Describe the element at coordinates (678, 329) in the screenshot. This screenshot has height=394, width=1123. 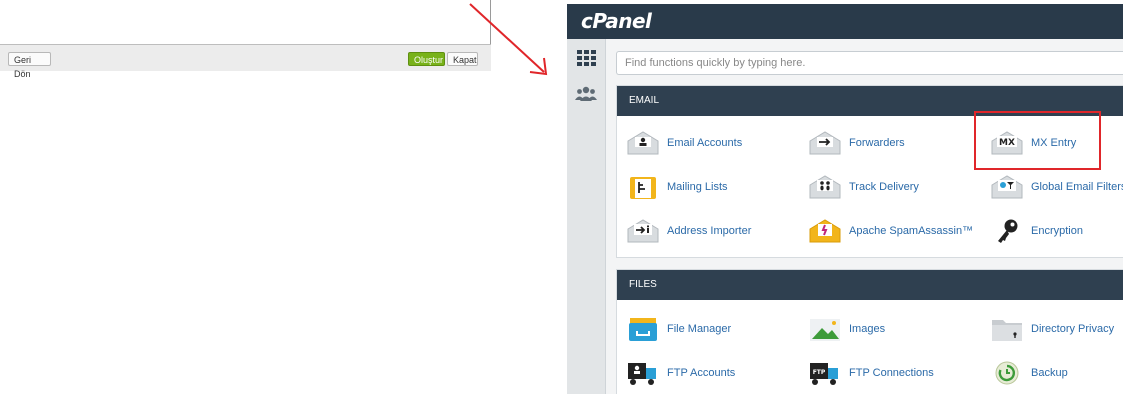
I see `file-manager-item: File Manager` at that location.